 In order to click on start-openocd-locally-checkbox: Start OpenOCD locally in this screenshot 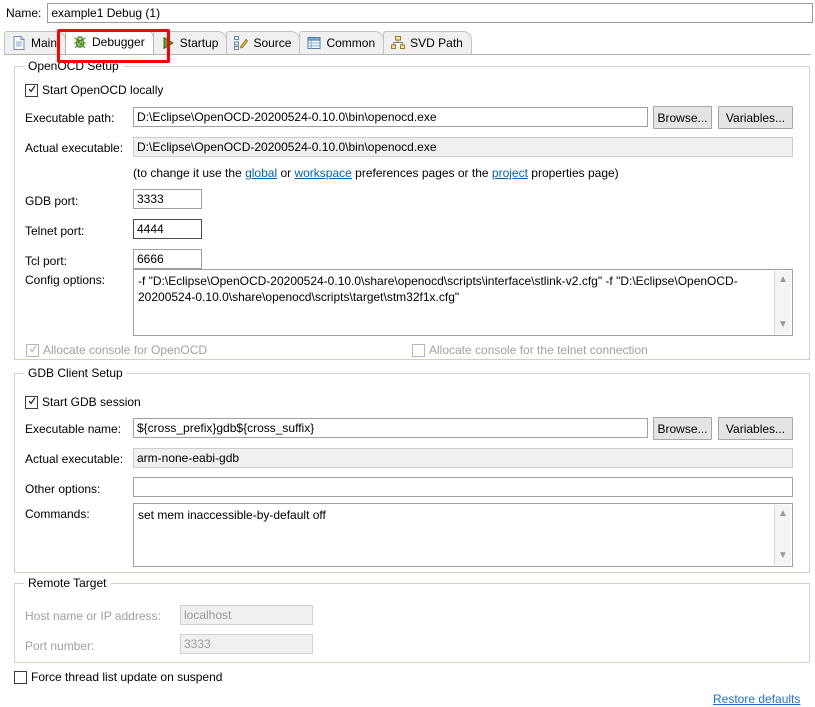, I will do `click(94, 90)`.